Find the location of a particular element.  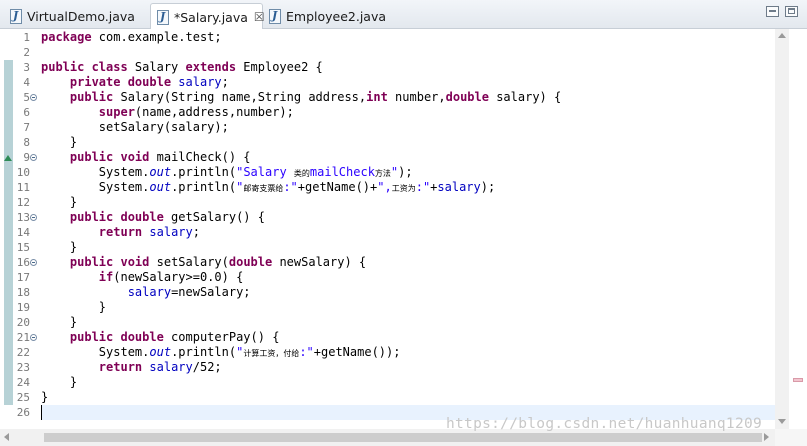

overview-marker is located at coordinates (798, 380).